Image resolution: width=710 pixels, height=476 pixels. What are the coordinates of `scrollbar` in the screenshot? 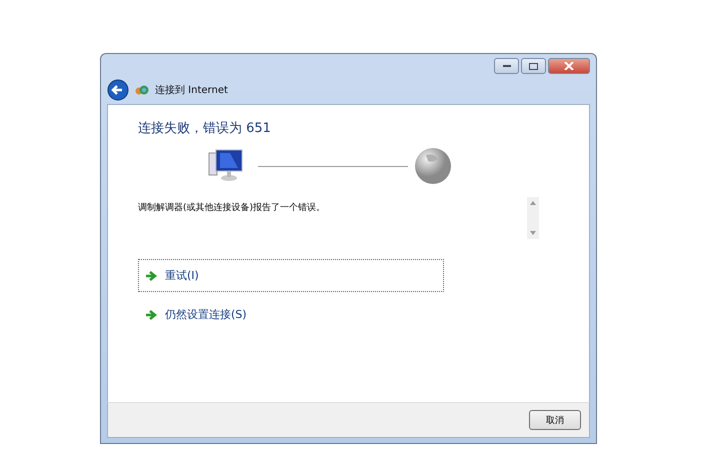 It's located at (533, 218).